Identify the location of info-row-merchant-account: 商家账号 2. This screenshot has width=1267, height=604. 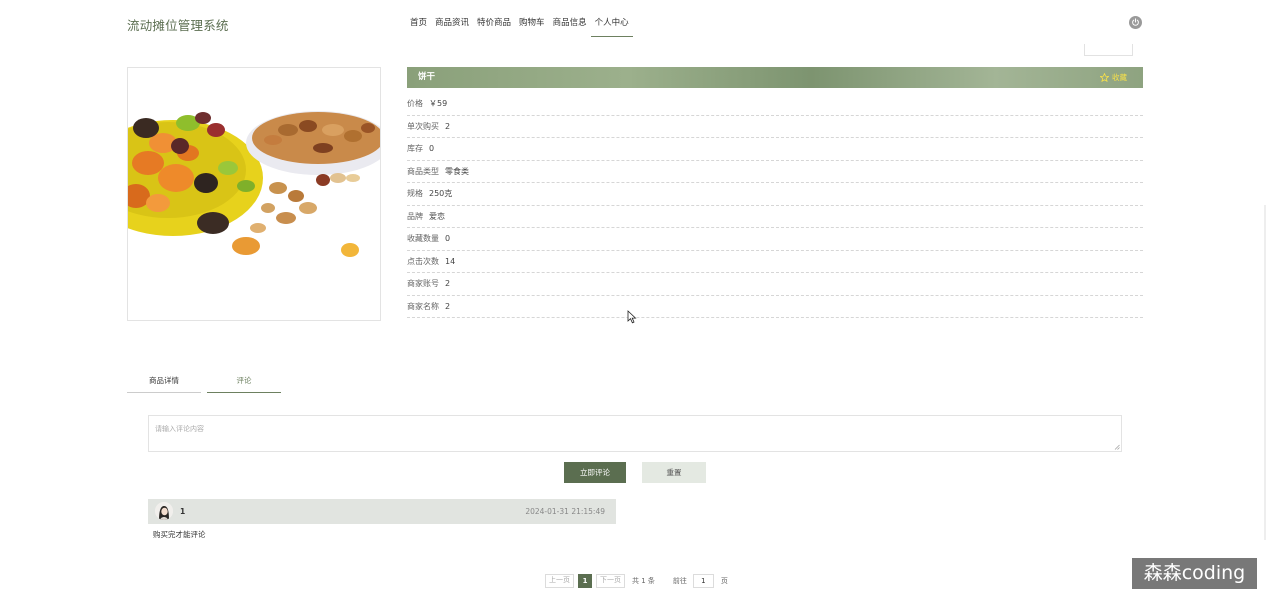
(775, 284).